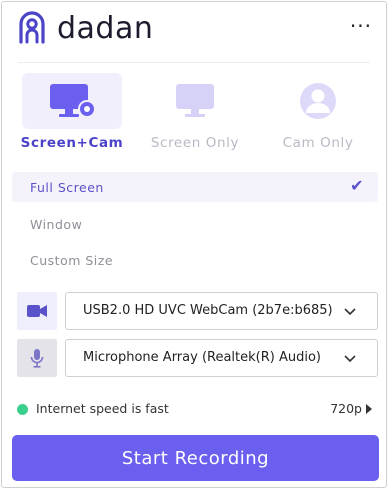 The width and height of the screenshot is (388, 489). I want to click on mode-screen-only: Screen Only, so click(195, 115).